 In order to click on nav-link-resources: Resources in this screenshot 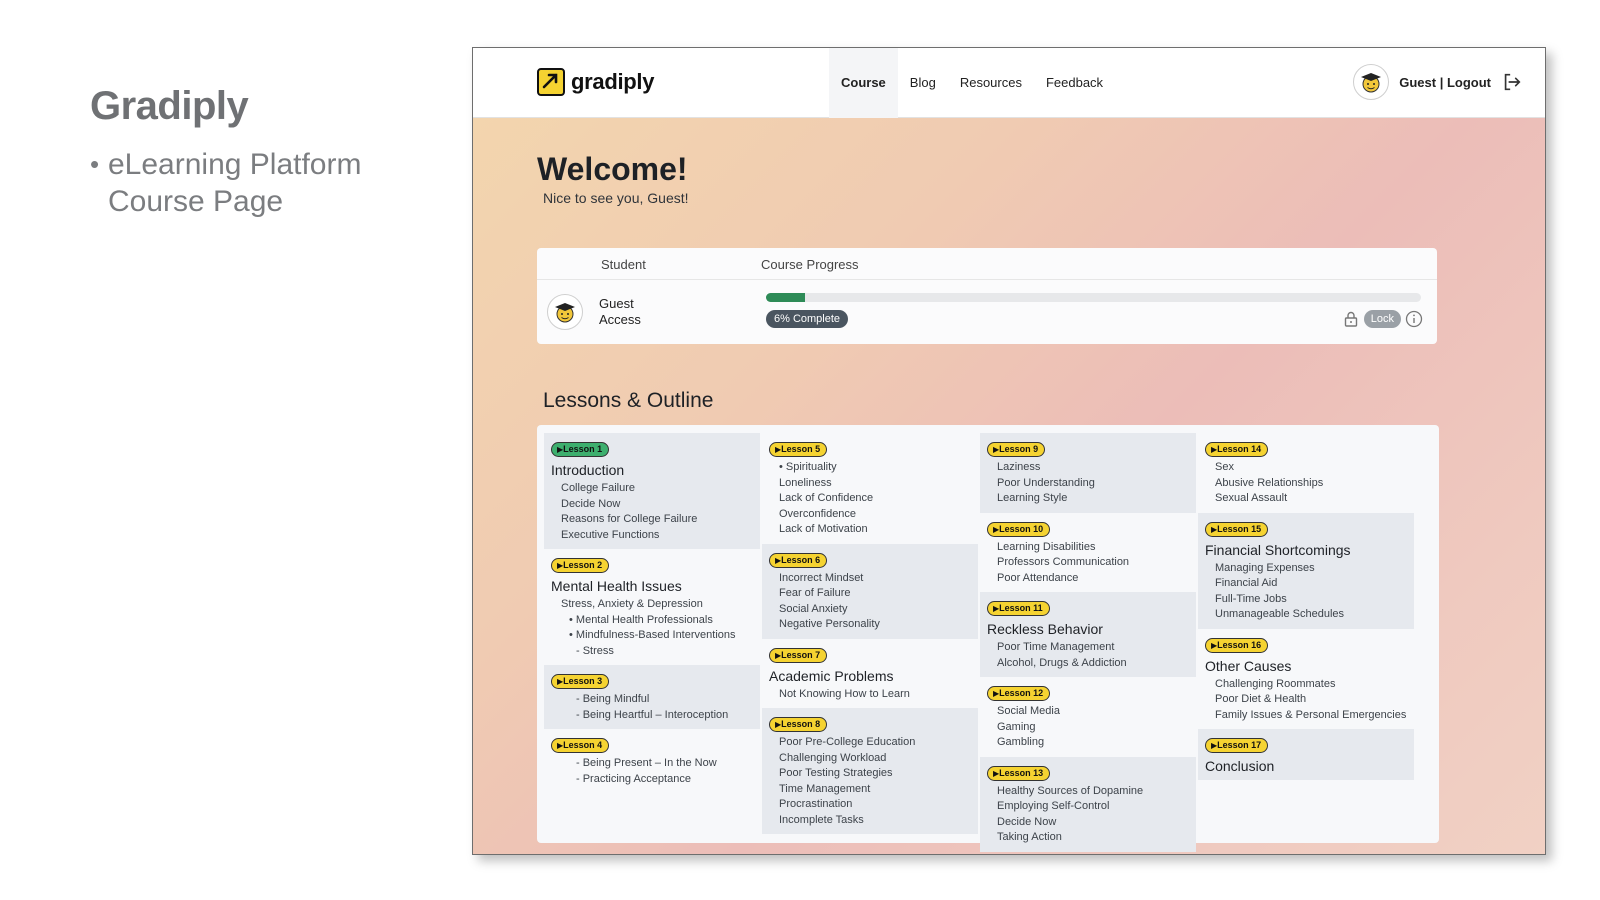, I will do `click(991, 83)`.